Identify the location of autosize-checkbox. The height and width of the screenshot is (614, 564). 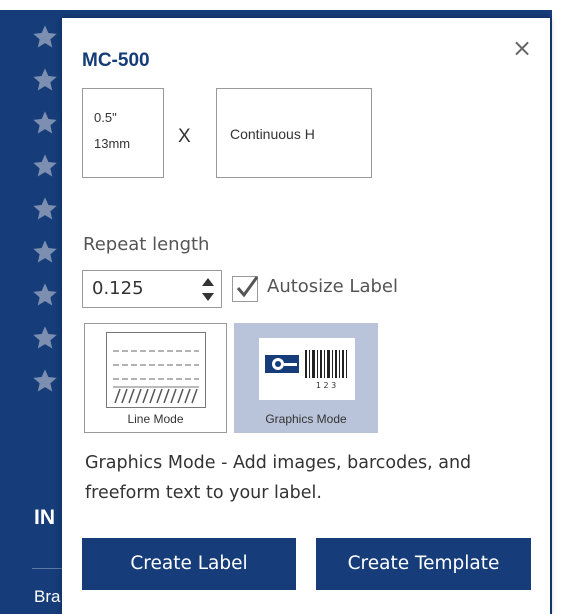
(245, 289).